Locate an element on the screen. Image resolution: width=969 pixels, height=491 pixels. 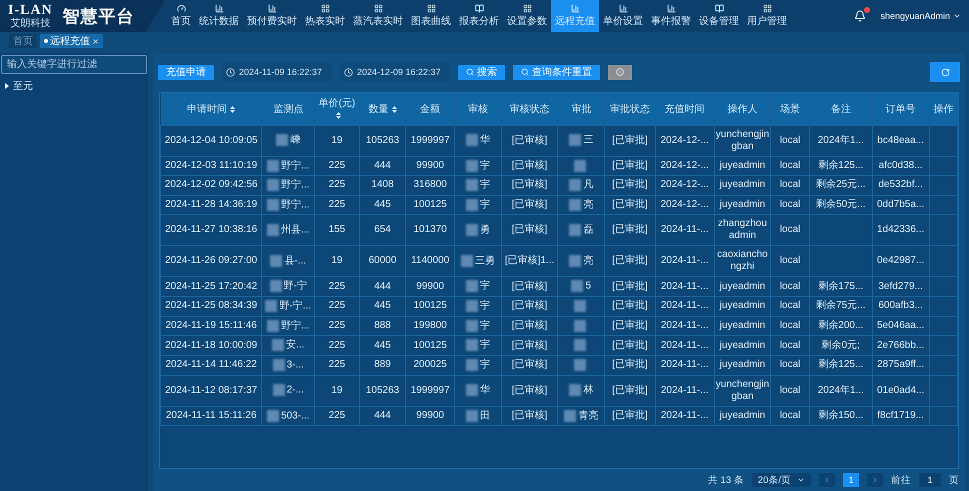
end-date-field: 2024-12-09 16:22:37 is located at coordinates (395, 72).